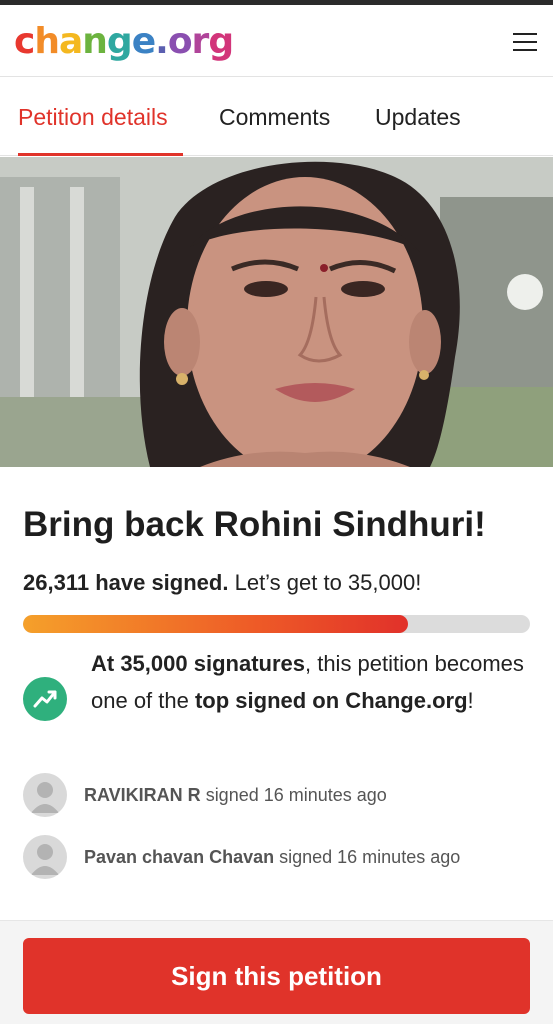  What do you see at coordinates (70, 41) in the screenshot?
I see `logo-letter: a` at bounding box center [70, 41].